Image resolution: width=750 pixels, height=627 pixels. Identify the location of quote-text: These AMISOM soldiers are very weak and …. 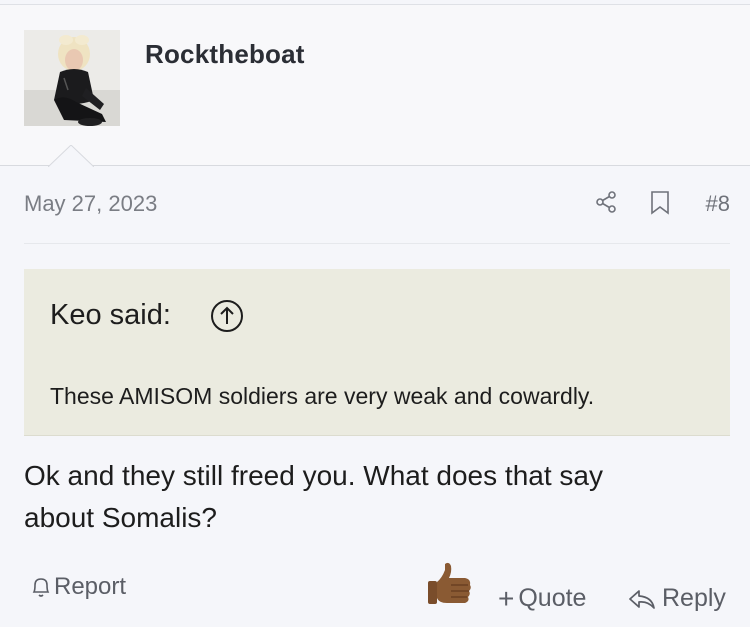
(322, 396).